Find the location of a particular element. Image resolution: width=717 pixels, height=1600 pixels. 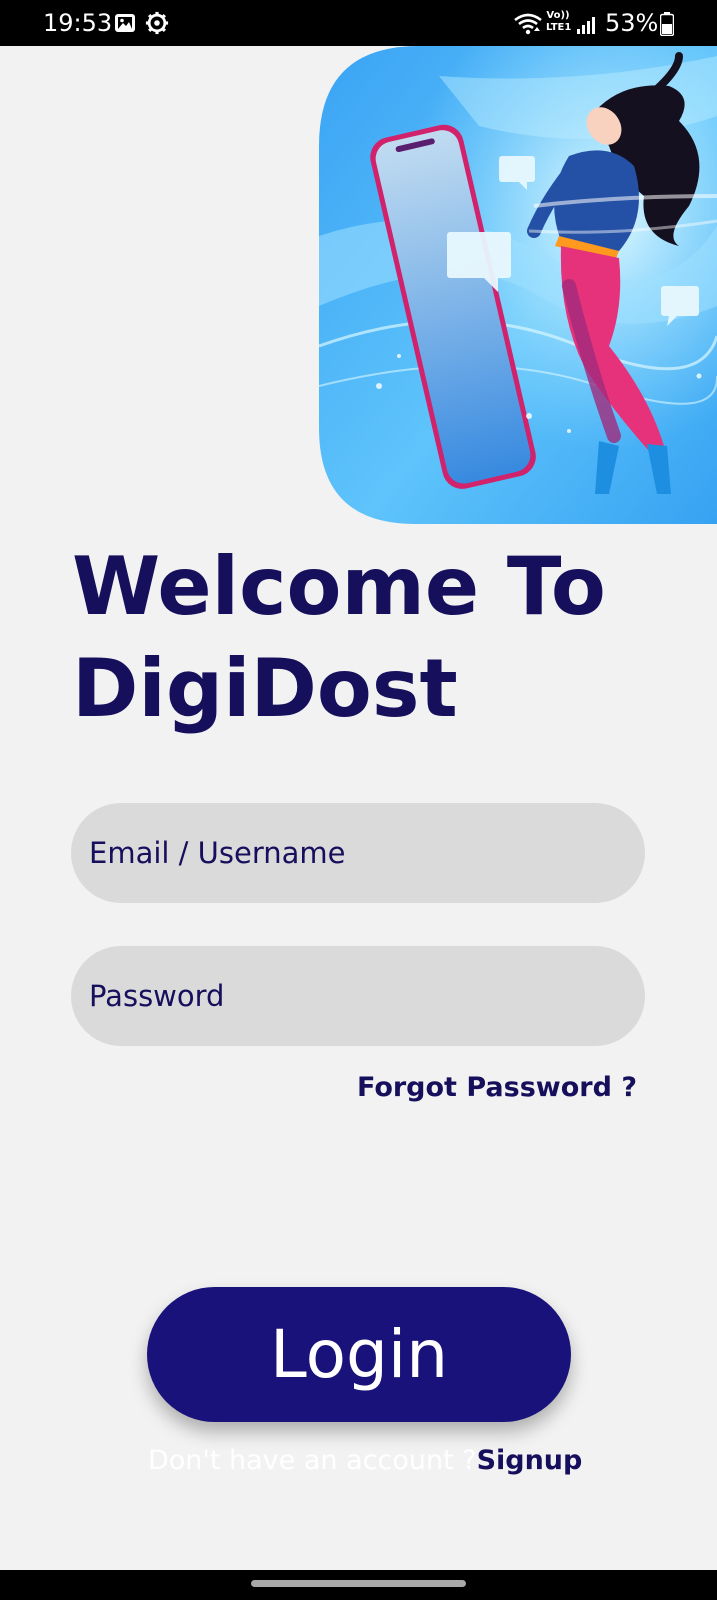

forgot-password-link: Forgot Password ? is located at coordinates (497, 1087).